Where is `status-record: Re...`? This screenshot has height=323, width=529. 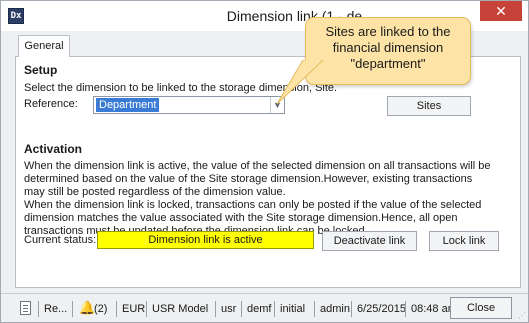
status-record: Re... is located at coordinates (55, 309).